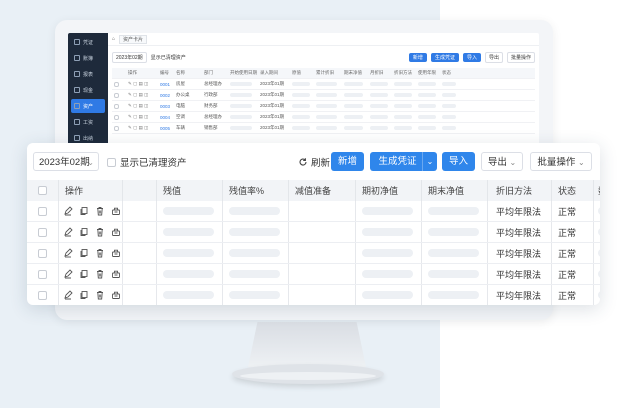 This screenshot has width=630, height=408. What do you see at coordinates (180, 116) in the screenshot?
I see `mini-name: 空调` at bounding box center [180, 116].